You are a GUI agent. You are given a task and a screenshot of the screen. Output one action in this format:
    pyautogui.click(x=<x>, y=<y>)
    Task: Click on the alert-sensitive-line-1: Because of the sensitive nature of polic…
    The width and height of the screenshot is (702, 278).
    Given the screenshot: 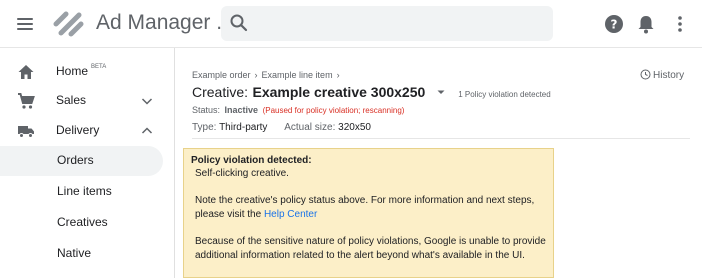 What is the action you would take?
    pyautogui.click(x=370, y=241)
    